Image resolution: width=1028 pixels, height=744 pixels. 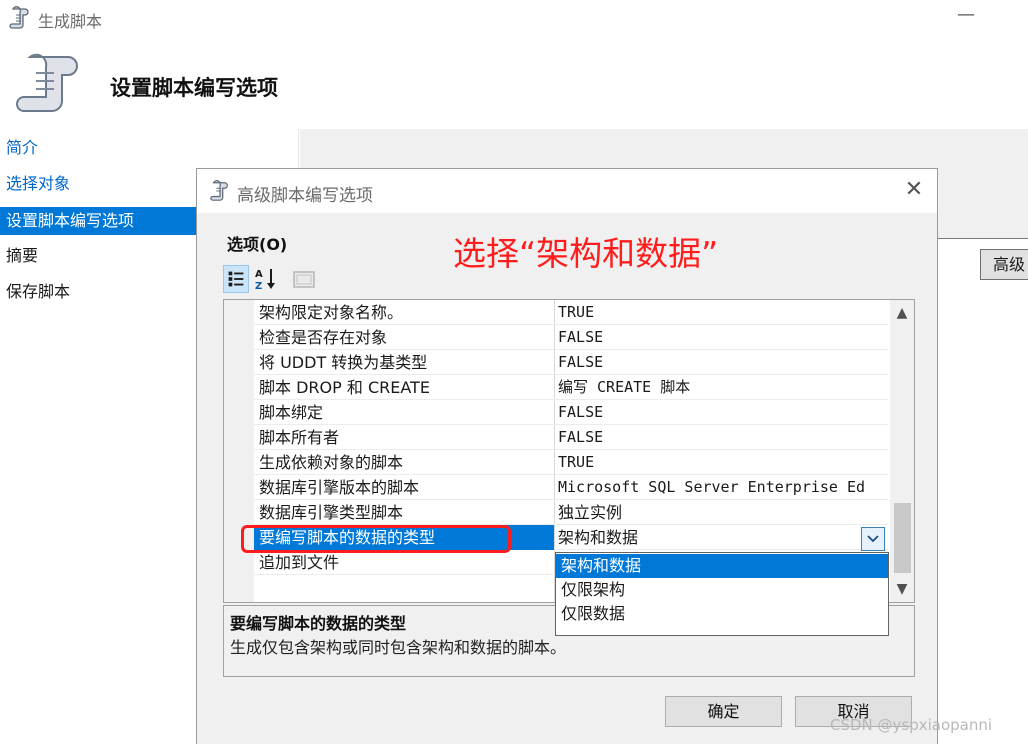 I want to click on annotation-highlight-box, so click(x=376, y=539).